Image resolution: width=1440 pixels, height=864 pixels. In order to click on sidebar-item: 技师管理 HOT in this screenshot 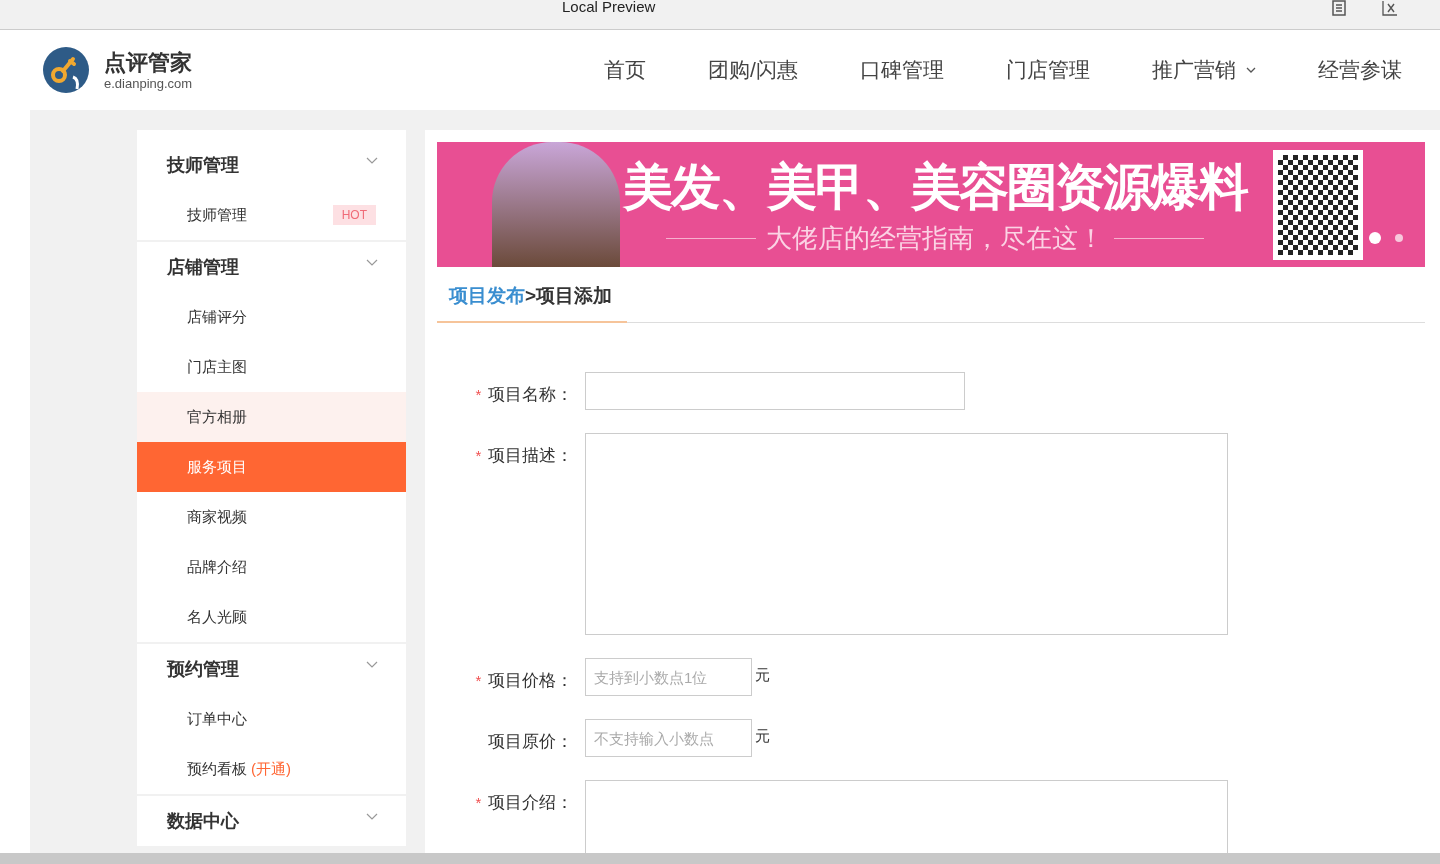, I will do `click(271, 215)`.